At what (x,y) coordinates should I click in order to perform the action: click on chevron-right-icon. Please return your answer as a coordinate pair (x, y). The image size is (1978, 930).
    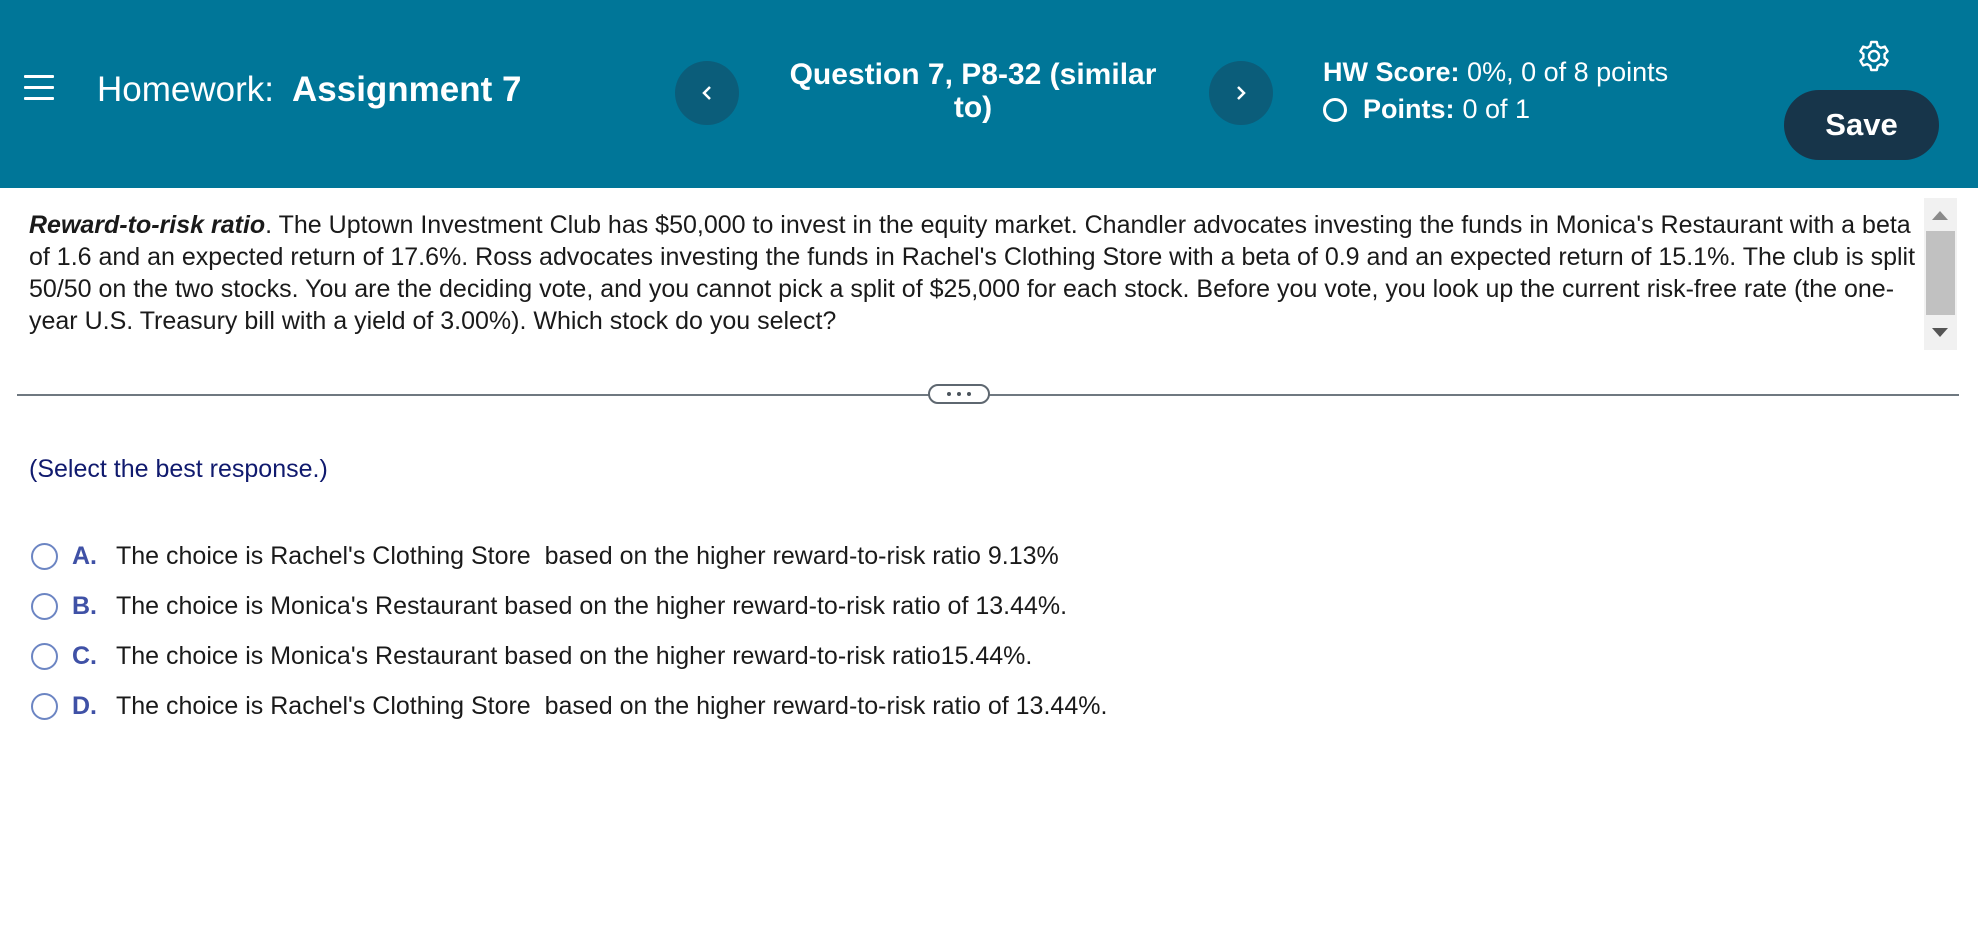
    Looking at the image, I should click on (1241, 93).